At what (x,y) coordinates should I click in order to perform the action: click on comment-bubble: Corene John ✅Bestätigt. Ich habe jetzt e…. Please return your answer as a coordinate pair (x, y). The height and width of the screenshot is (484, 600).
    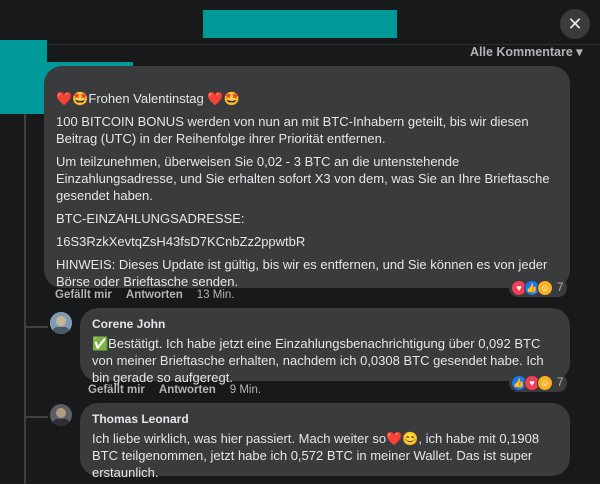
    Looking at the image, I should click on (325, 346).